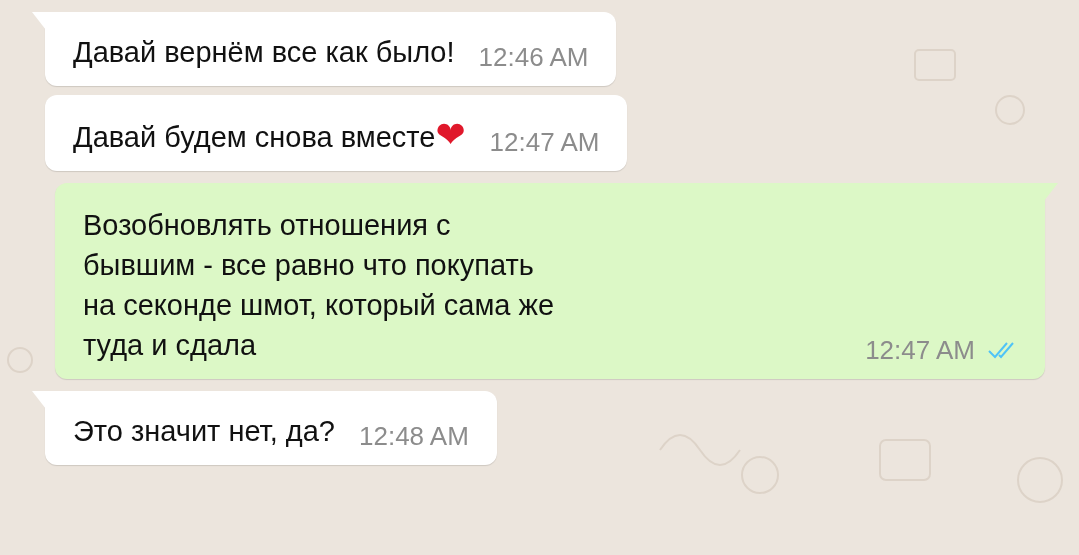 The height and width of the screenshot is (555, 1079). I want to click on message-time: 12:46 AM, so click(533, 57).